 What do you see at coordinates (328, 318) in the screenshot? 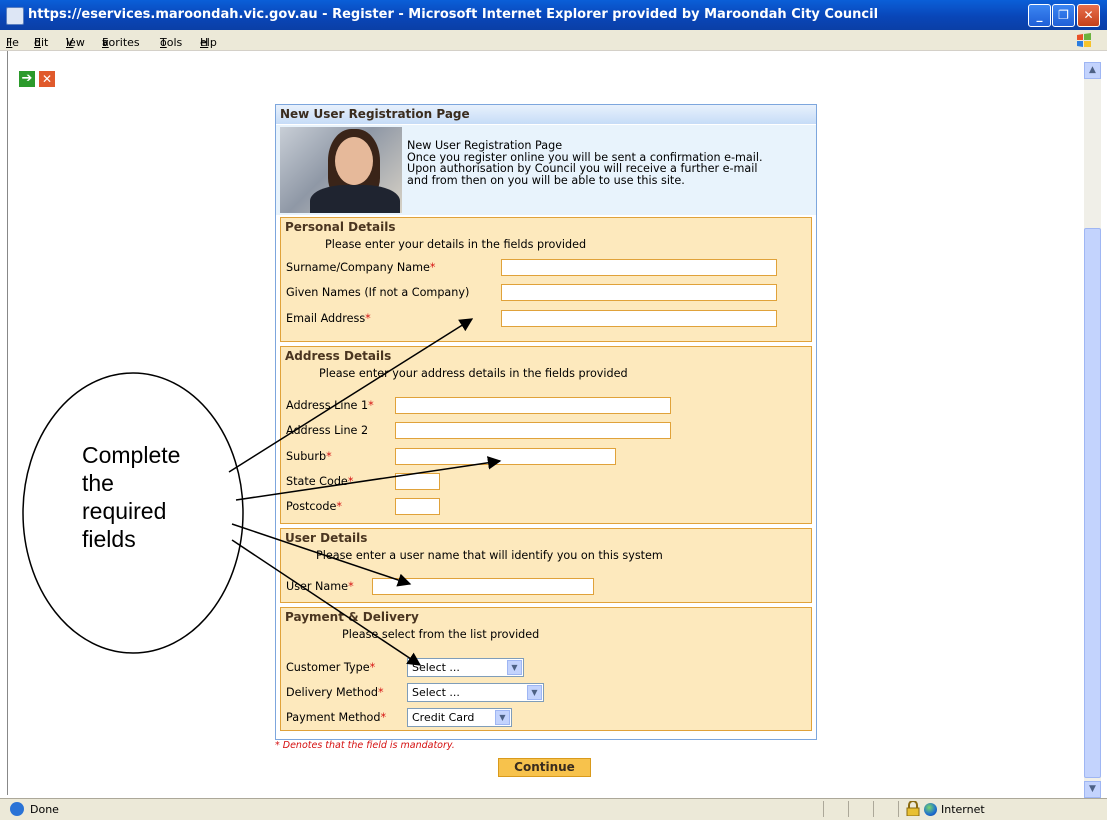
I see `email-label: Email Address*` at bounding box center [328, 318].